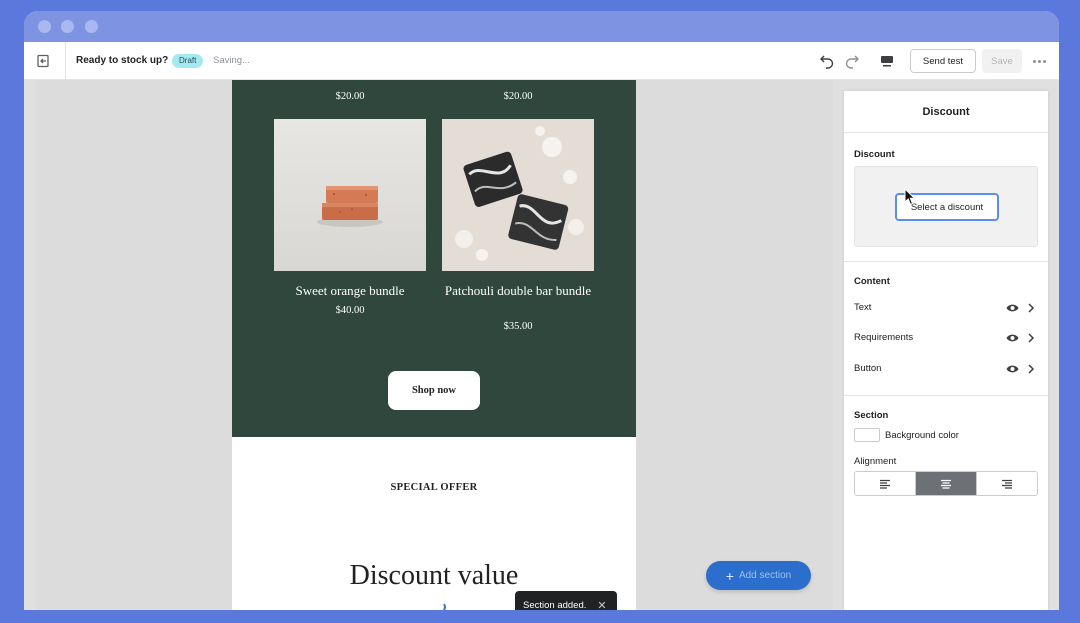 This screenshot has width=1080, height=623. I want to click on redo-button, so click(852, 61).